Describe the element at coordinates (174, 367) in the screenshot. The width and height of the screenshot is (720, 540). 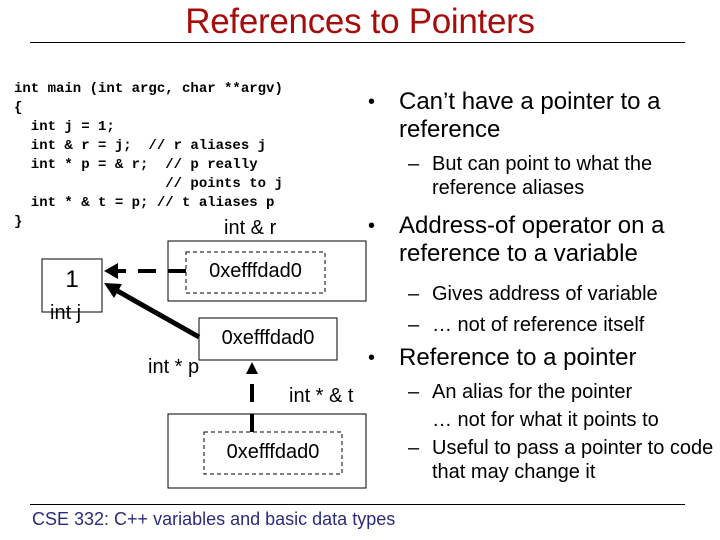
I see `pointer-p-label: int * p` at that location.